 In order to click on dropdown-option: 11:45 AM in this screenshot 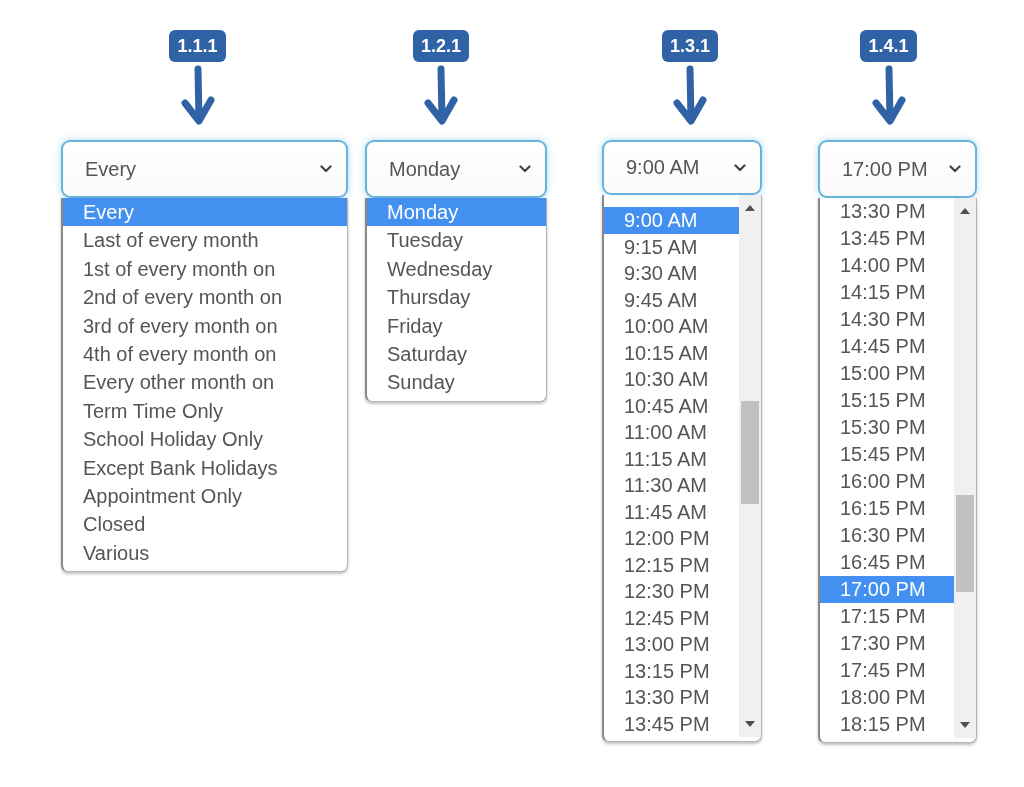, I will do `click(671, 511)`.